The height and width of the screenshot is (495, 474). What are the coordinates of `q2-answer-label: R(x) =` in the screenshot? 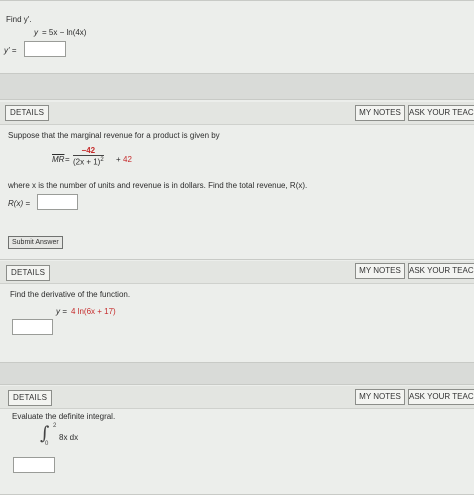 It's located at (19, 203).